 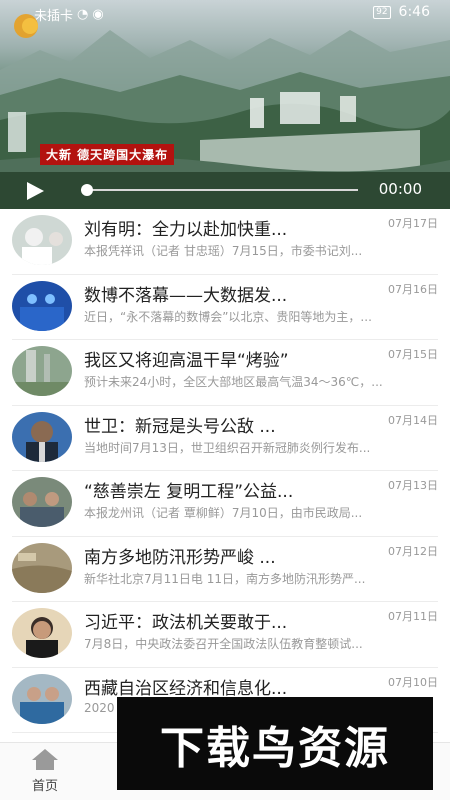 I want to click on tab-home: 首页, so click(x=45, y=770).